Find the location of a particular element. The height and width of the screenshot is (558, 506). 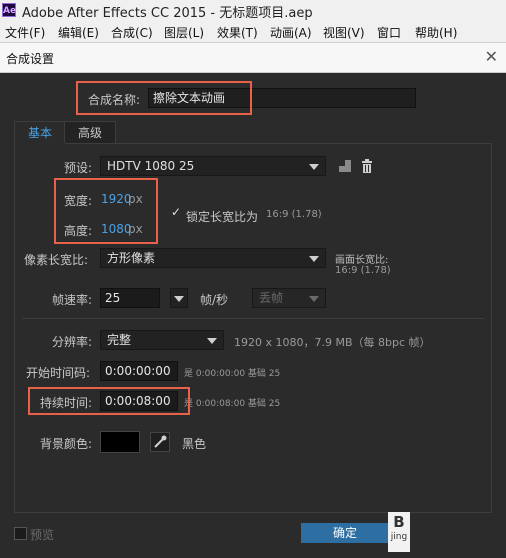

watermark-logo: B jing is located at coordinates (399, 532).